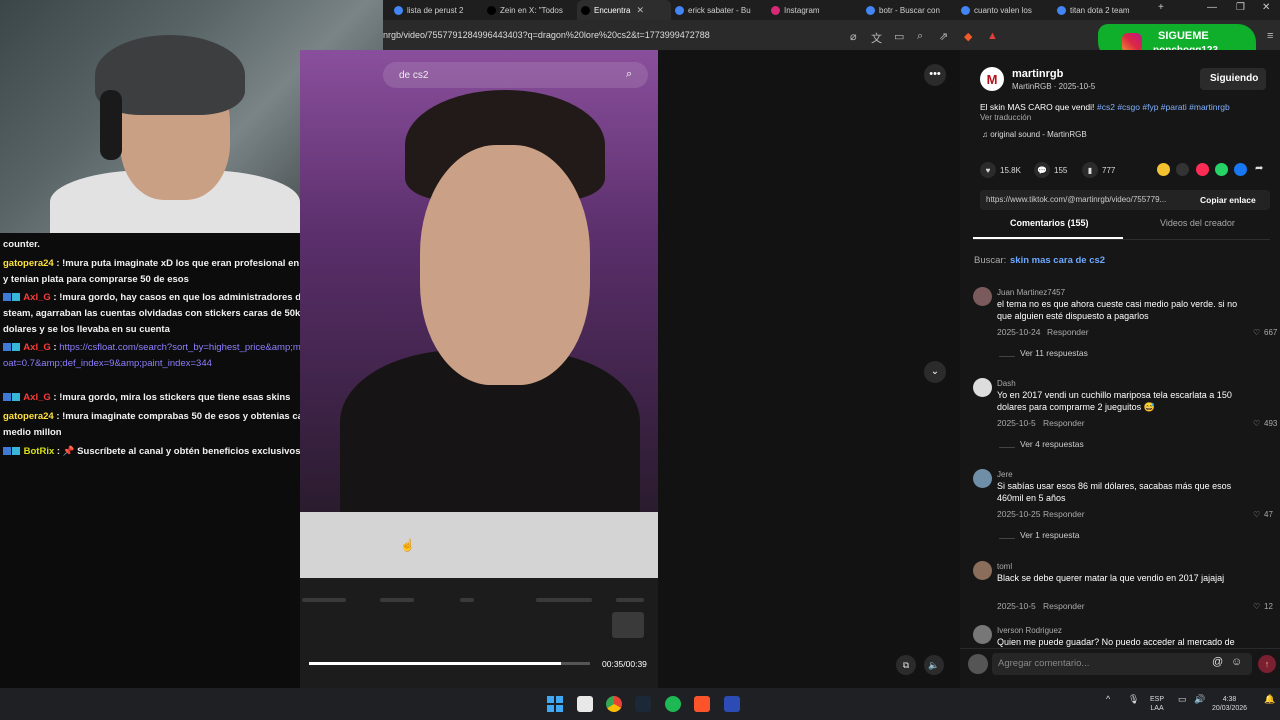 The width and height of the screenshot is (1280, 720). I want to click on browser-tab: lista de perust 2, so click(436, 10).